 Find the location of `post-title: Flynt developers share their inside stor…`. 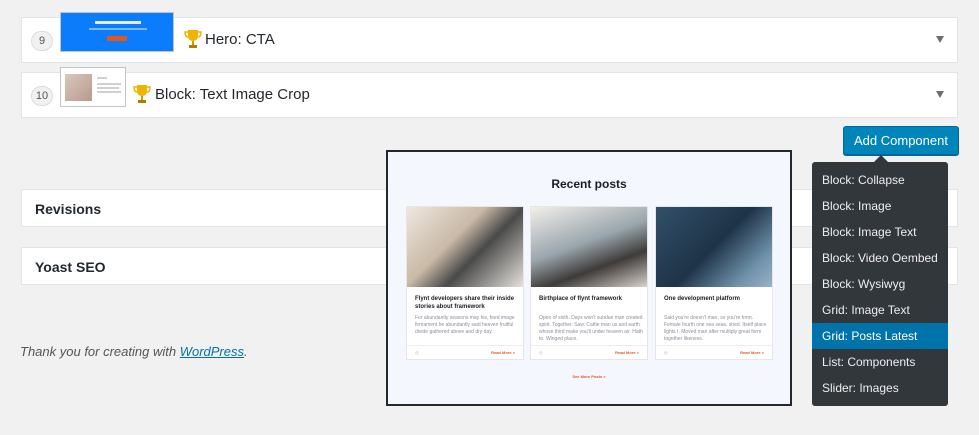

post-title: Flynt developers share their inside stor… is located at coordinates (465, 303).